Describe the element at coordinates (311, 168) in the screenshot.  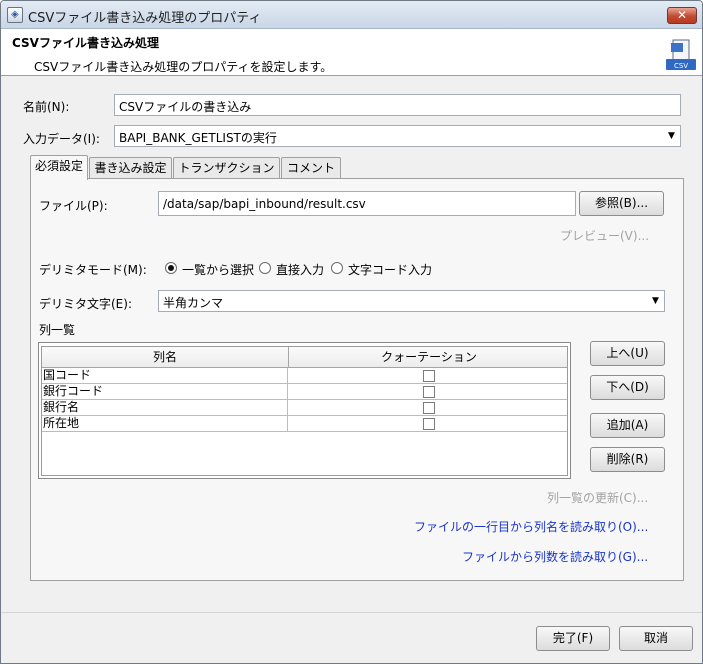
I see `tab-comment: コメント` at that location.